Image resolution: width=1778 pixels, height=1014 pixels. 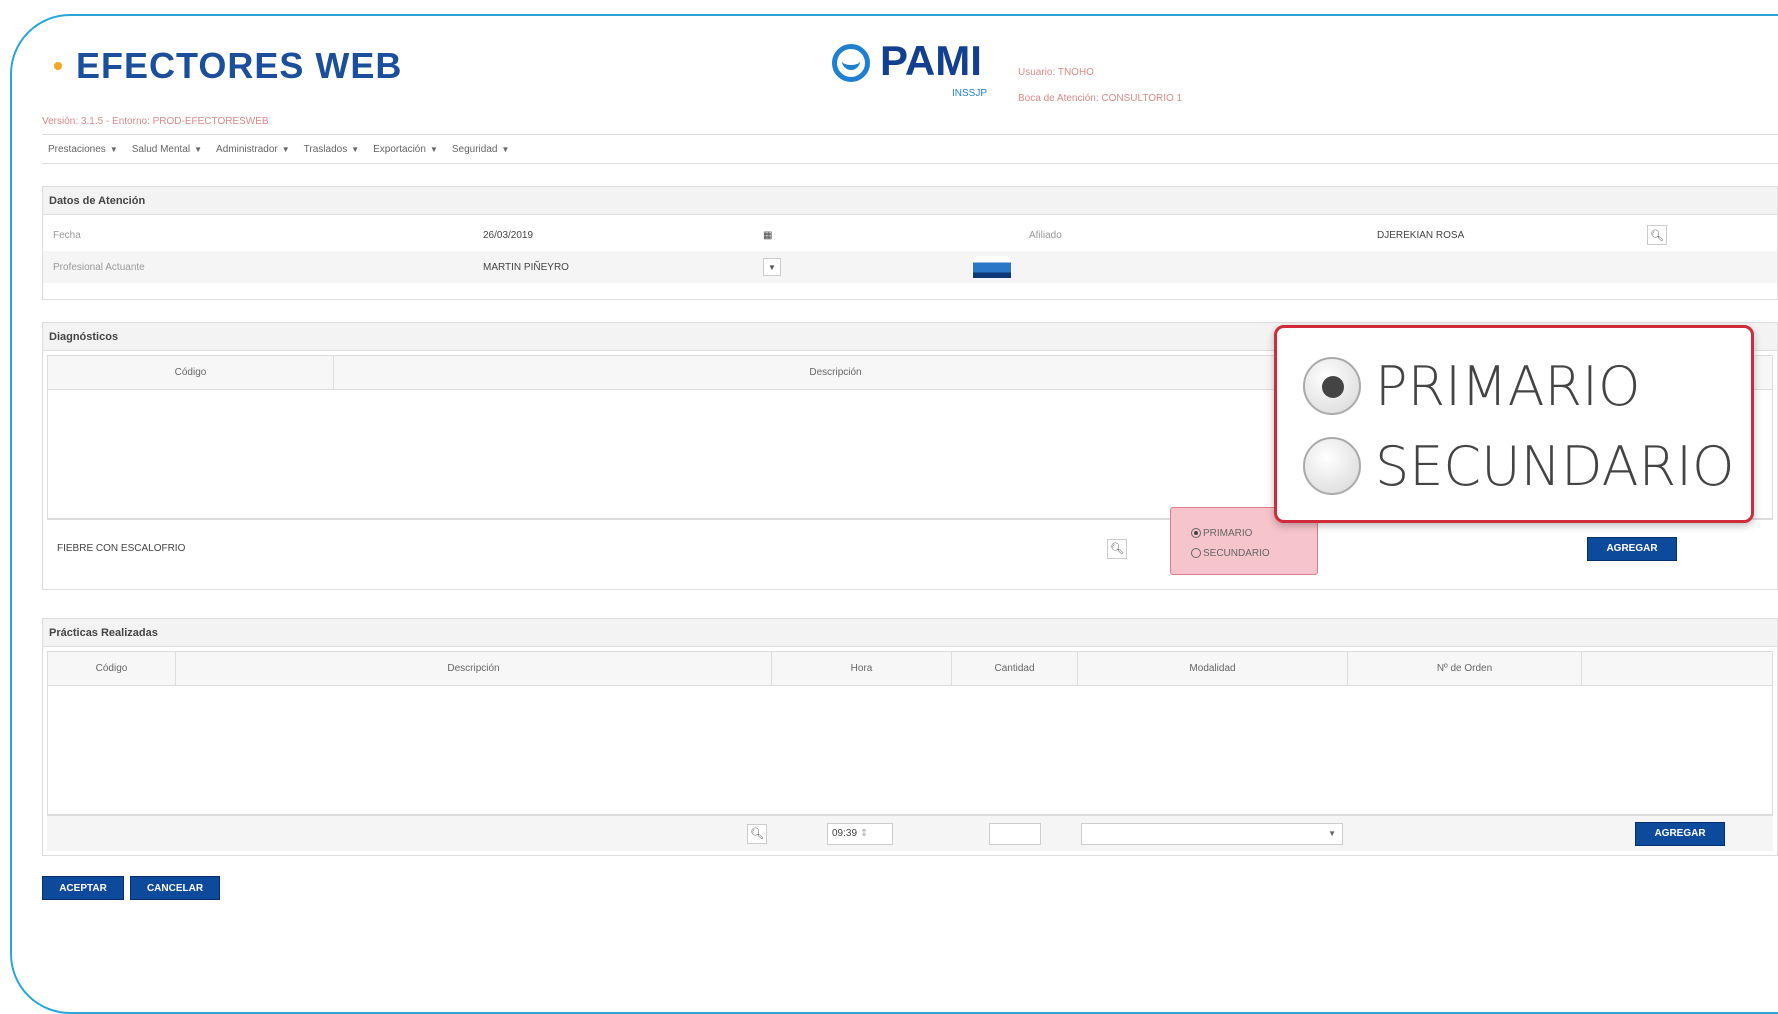 What do you see at coordinates (77, 149) in the screenshot?
I see `menu-label: Prestaciones` at bounding box center [77, 149].